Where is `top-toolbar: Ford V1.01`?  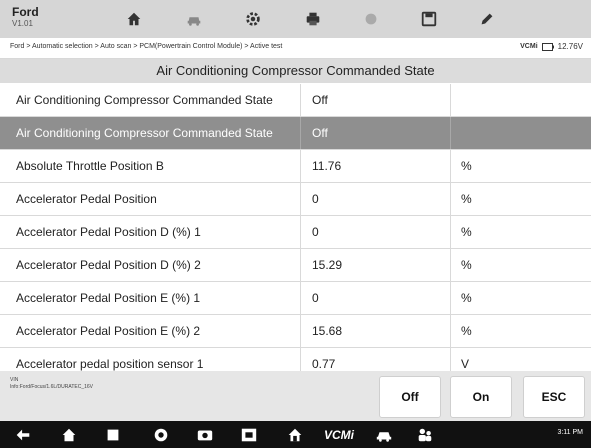
top-toolbar: Ford V1.01 is located at coordinates (295, 19).